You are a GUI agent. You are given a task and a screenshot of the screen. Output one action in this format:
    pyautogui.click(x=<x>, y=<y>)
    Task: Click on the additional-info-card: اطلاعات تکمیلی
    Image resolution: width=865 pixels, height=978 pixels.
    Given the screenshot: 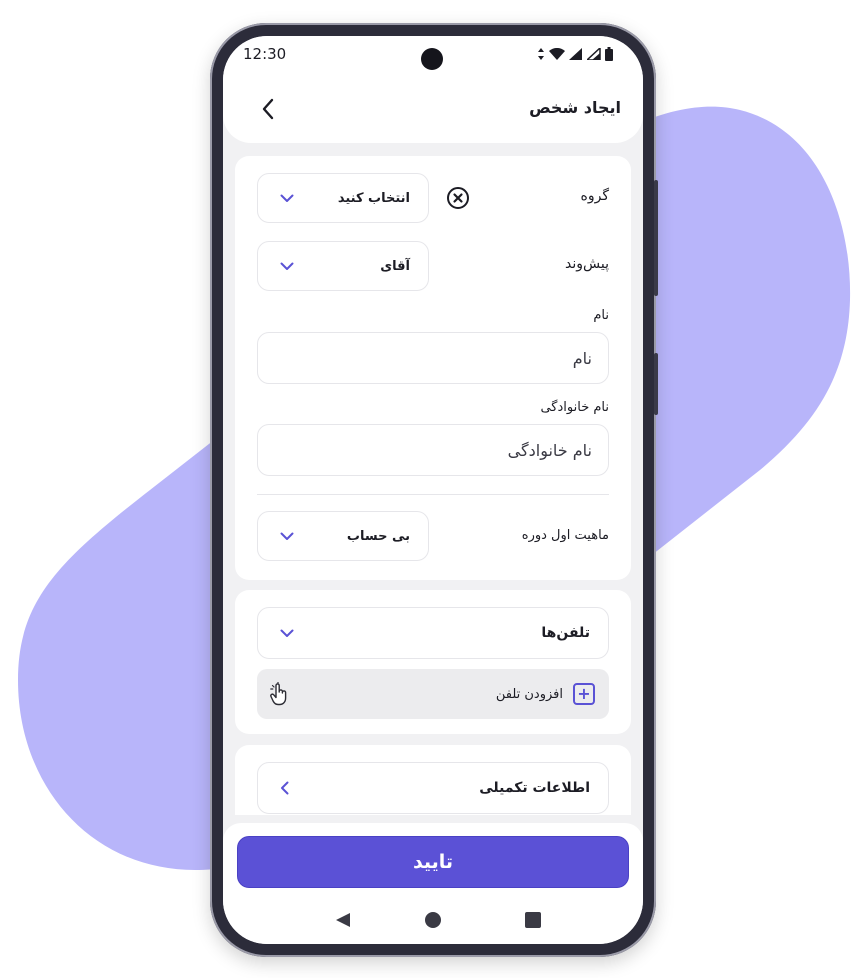 What is the action you would take?
    pyautogui.click(x=433, y=780)
    